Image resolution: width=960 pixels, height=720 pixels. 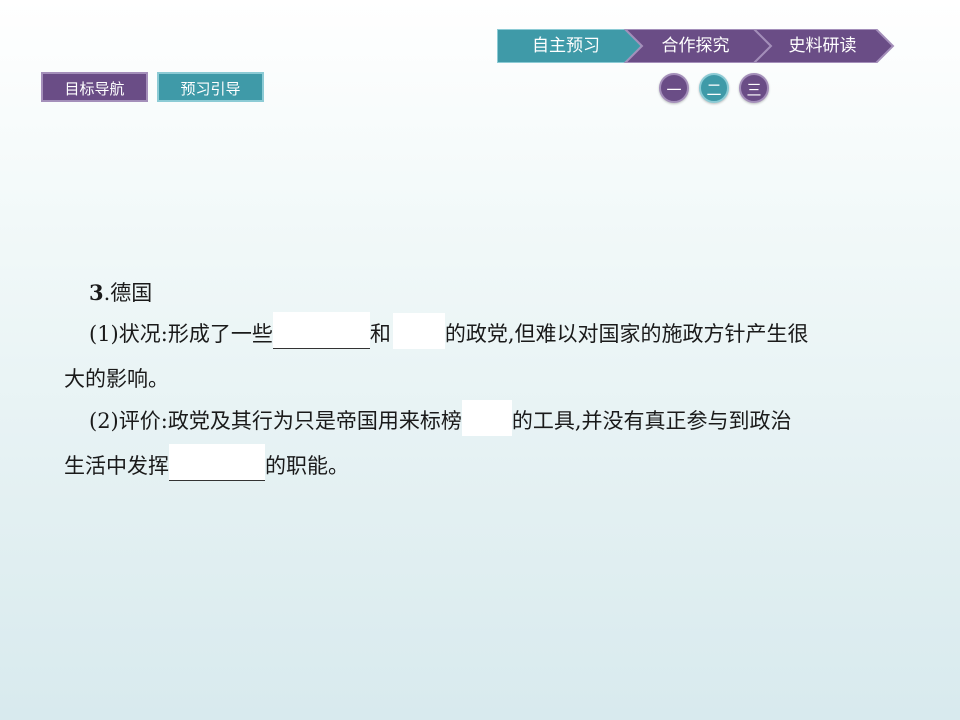 I want to click on p1-text-b: 和, so click(x=380, y=334).